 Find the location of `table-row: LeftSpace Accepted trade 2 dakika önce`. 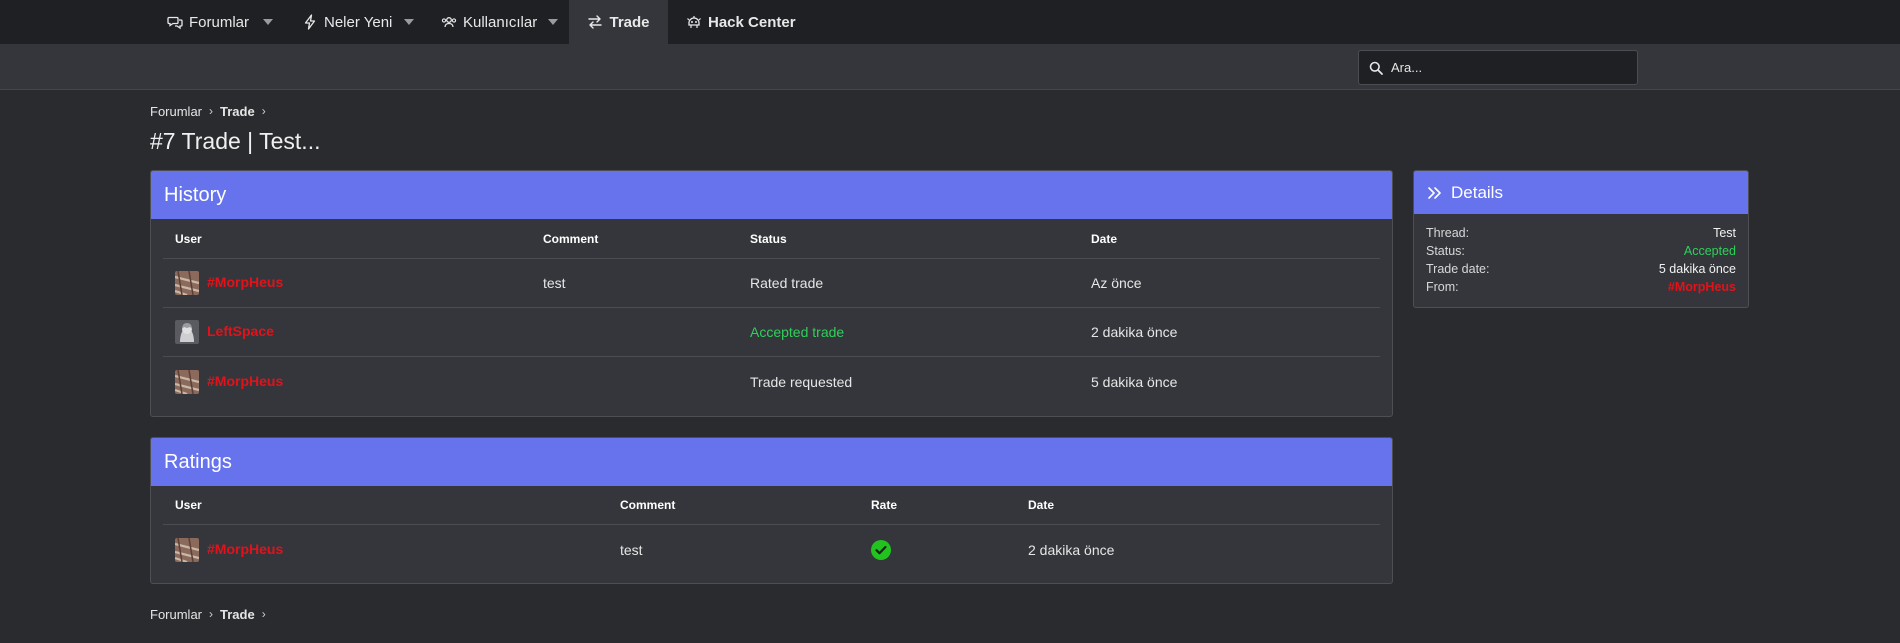

table-row: LeftSpace Accepted trade 2 dakika önce is located at coordinates (771, 332).